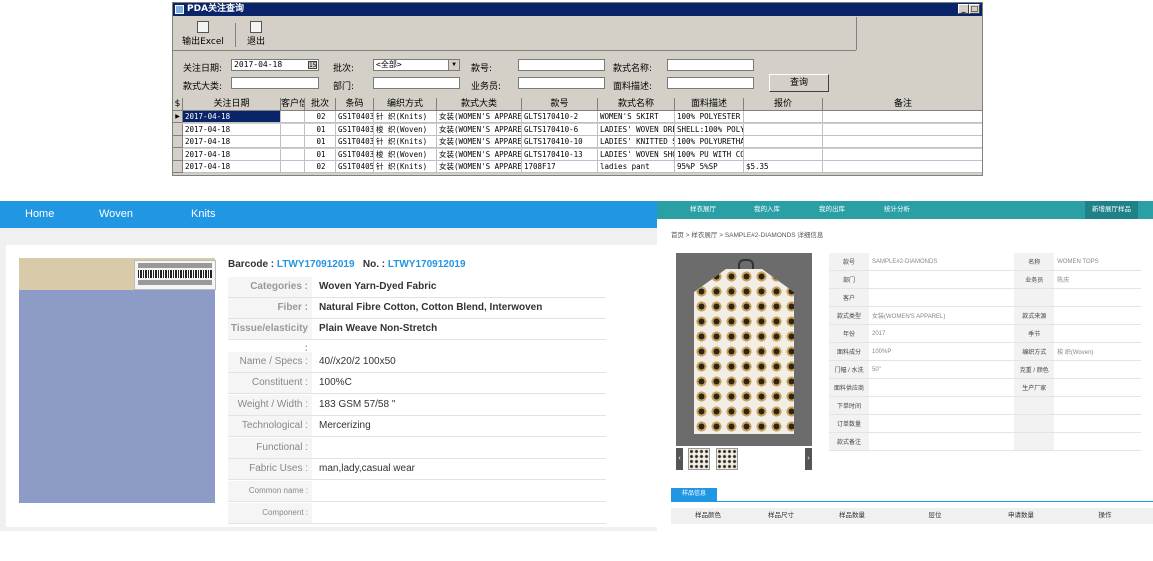 Image resolution: width=1153 pixels, height=561 pixels. What do you see at coordinates (560, 154) in the screenshot?
I see `grid-cell: GLTS170410-13` at bounding box center [560, 154].